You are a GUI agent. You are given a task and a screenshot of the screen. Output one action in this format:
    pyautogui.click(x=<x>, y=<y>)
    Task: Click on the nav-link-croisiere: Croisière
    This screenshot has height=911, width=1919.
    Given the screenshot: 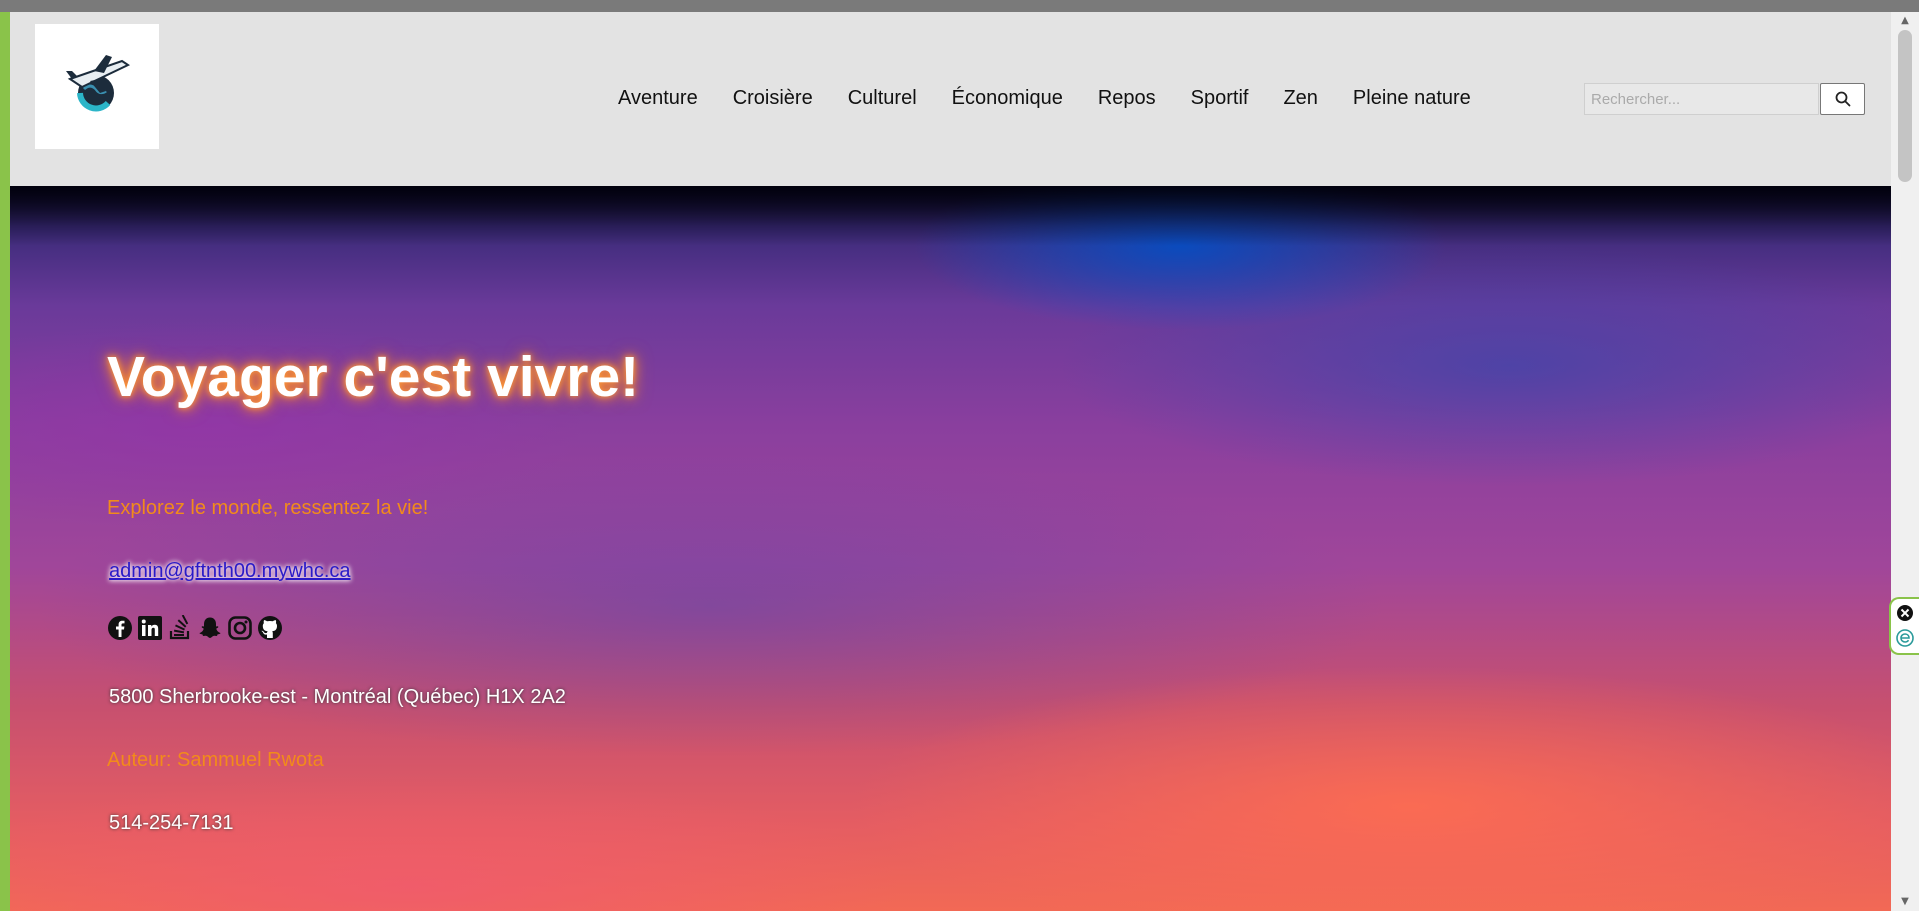 What is the action you would take?
    pyautogui.click(x=773, y=98)
    